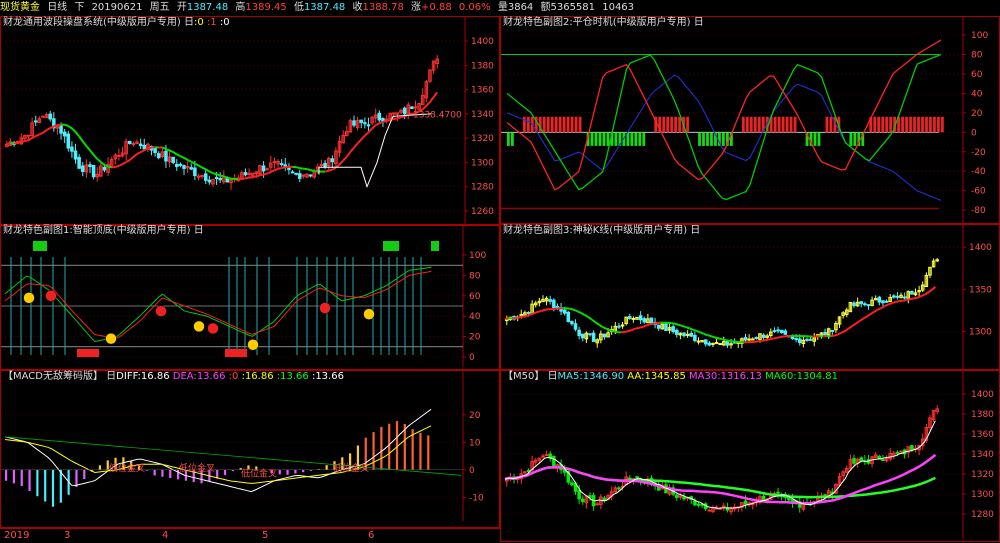  What do you see at coordinates (977, 55) in the screenshot?
I see `sub2-tick-label: 80` at bounding box center [977, 55].